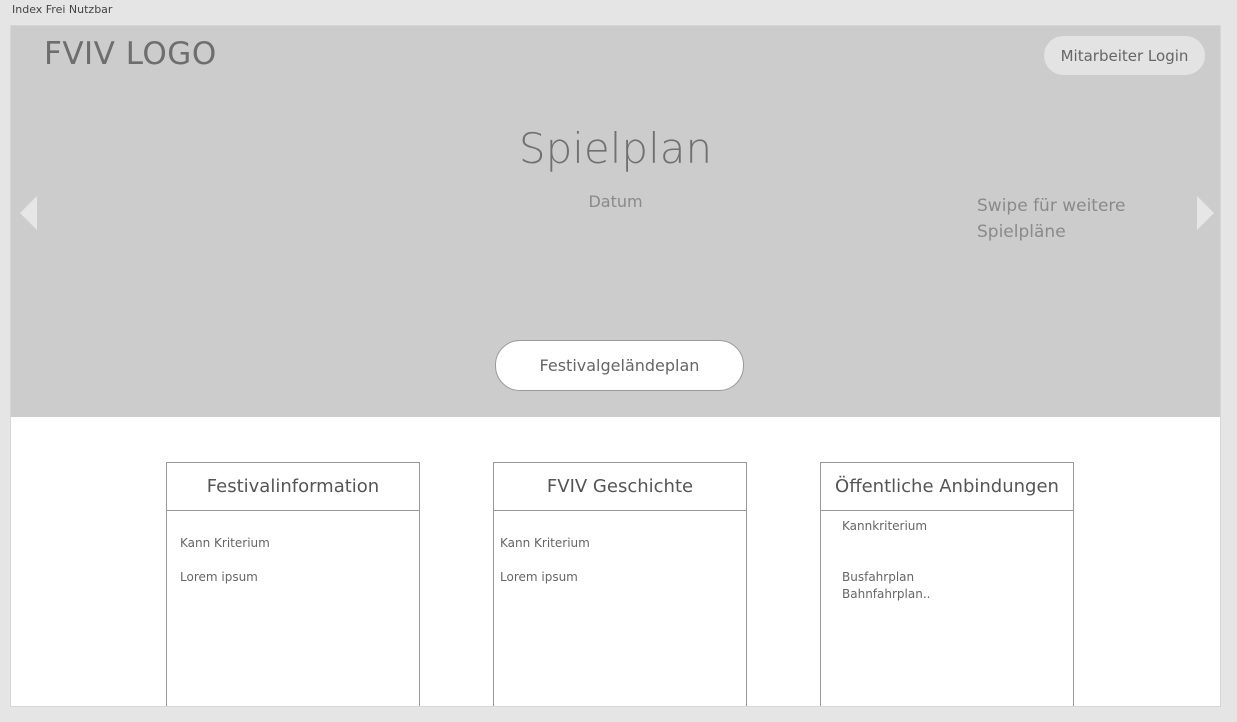  I want to click on card-title: FVIV Geschichte, so click(620, 487).